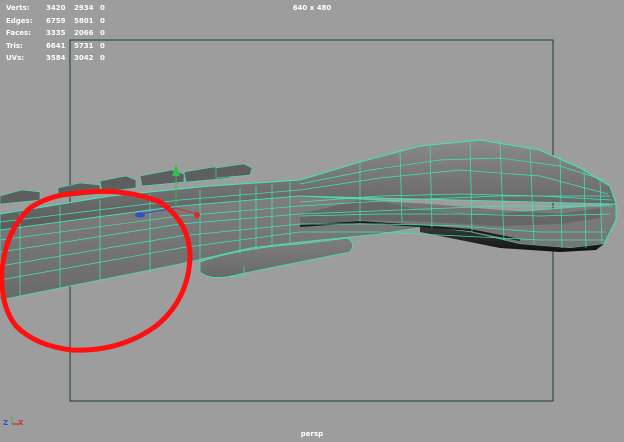 The height and width of the screenshot is (442, 624). I want to click on camera-name-label: persp, so click(312, 434).